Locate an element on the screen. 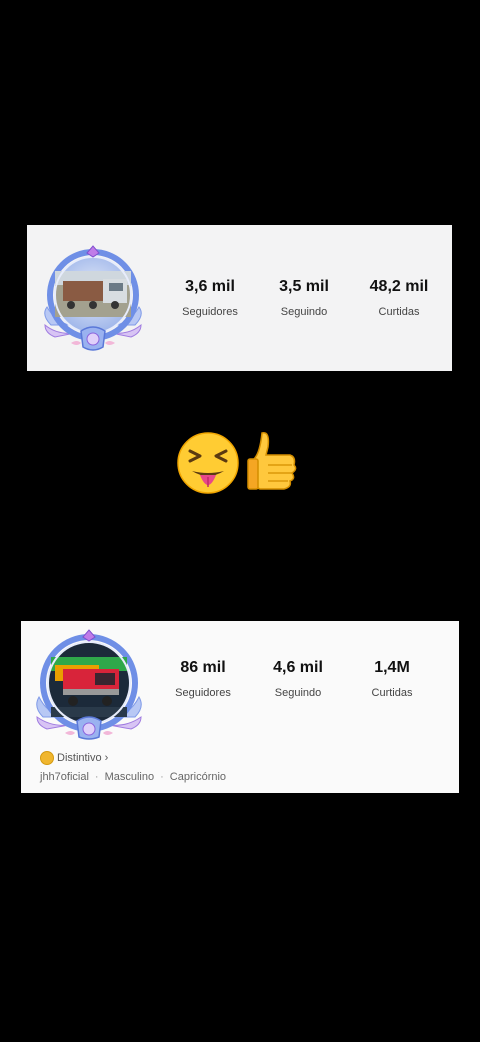 This screenshot has width=480, height=1042. username: jhh7oficial is located at coordinates (64, 777).